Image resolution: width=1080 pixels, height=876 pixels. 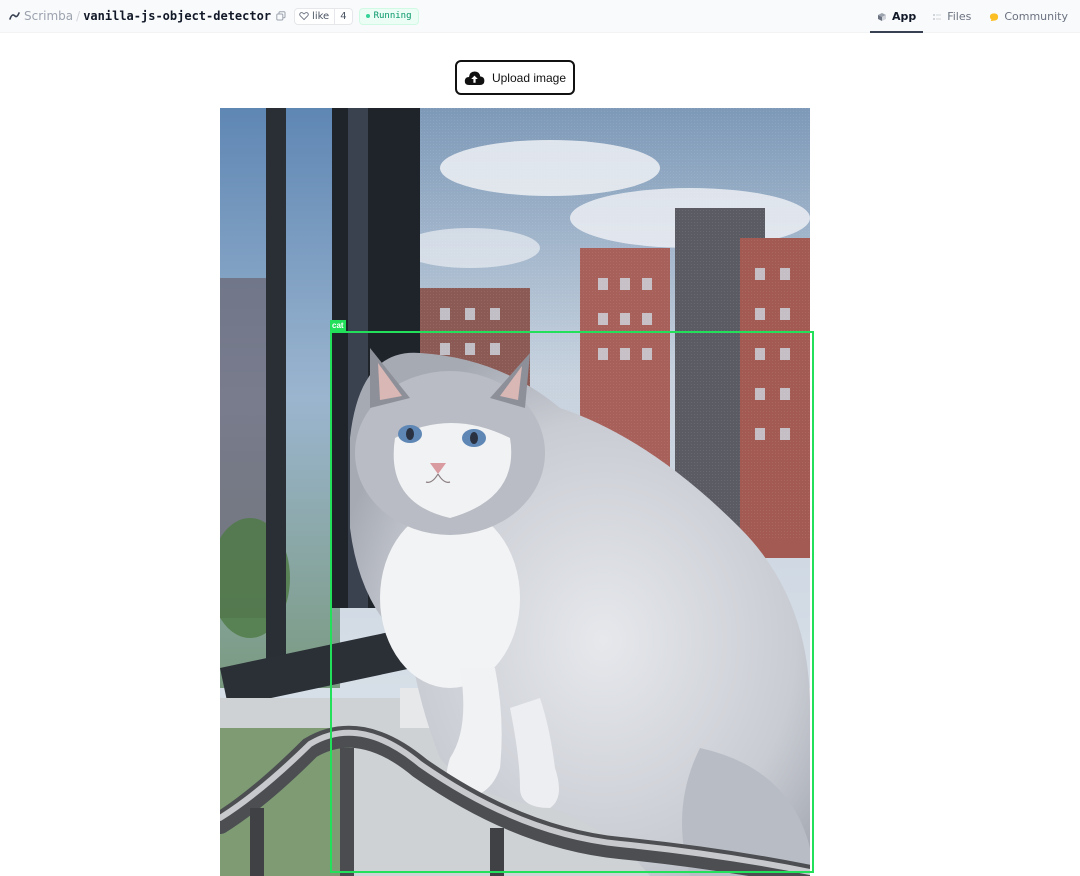 I want to click on upload-image-button: Upload image, so click(x=515, y=77).